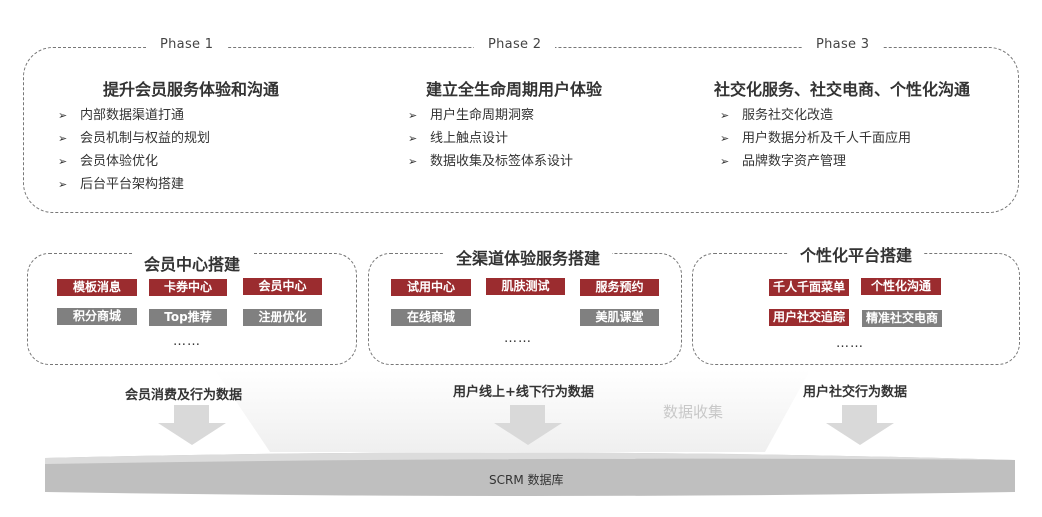  I want to click on tag: 美肌课堂, so click(619, 317).